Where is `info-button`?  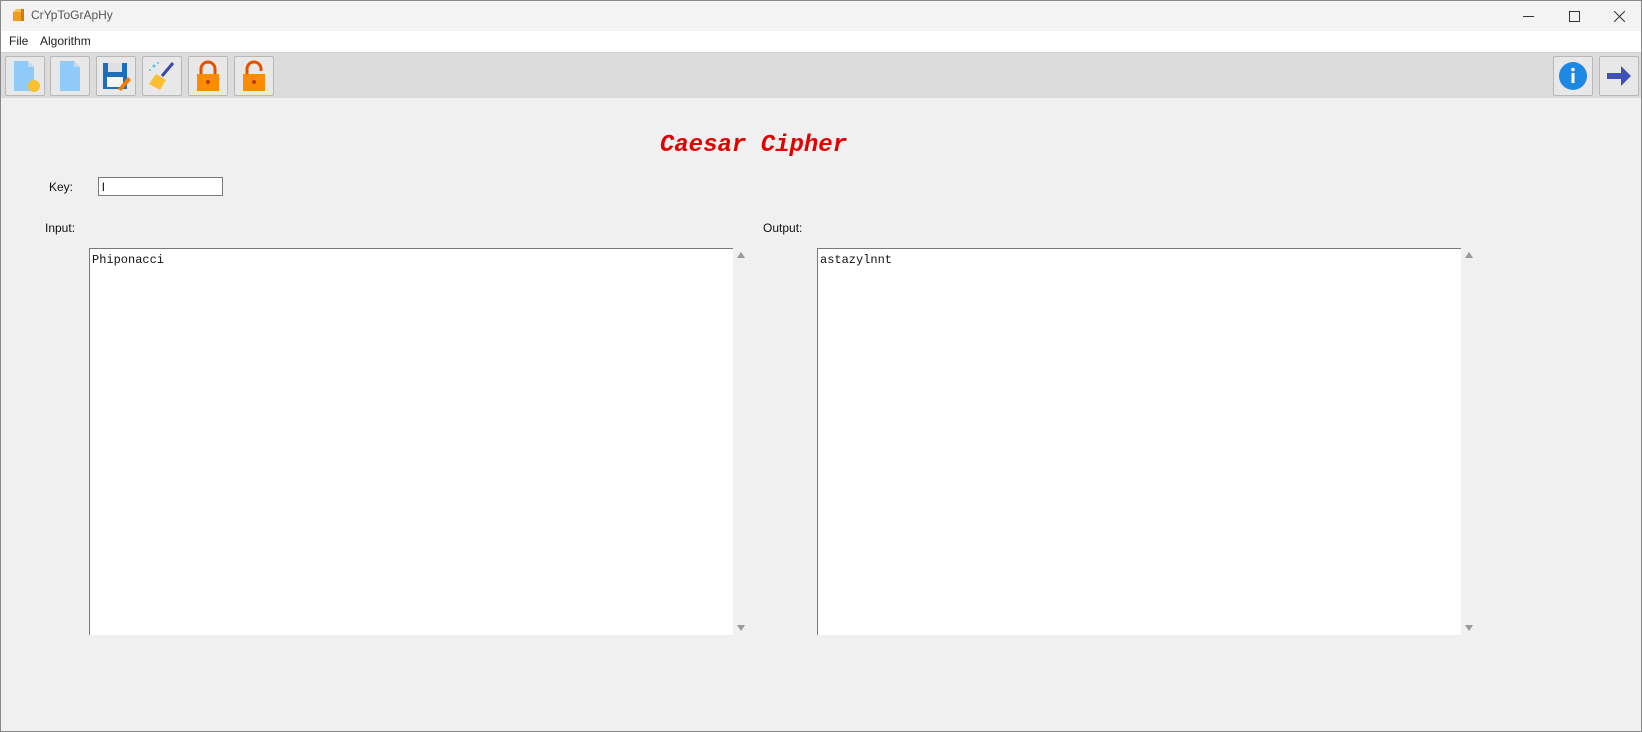 info-button is located at coordinates (1573, 76).